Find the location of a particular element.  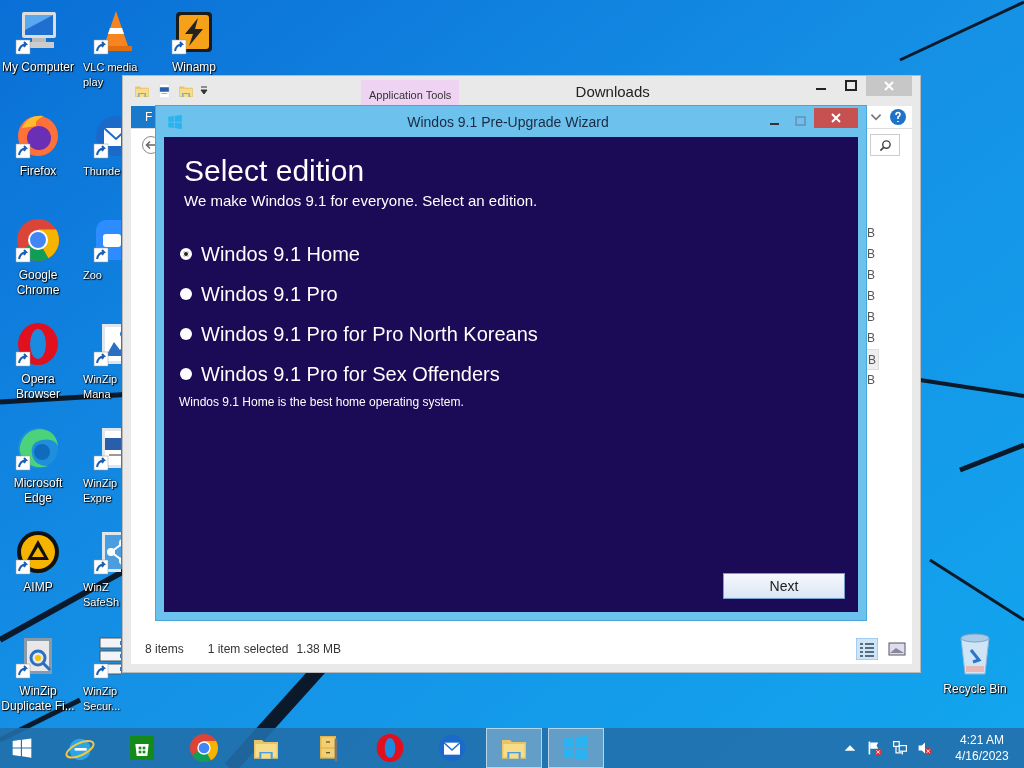

option-label: Windos 9.1 Pro is located at coordinates (269, 294).